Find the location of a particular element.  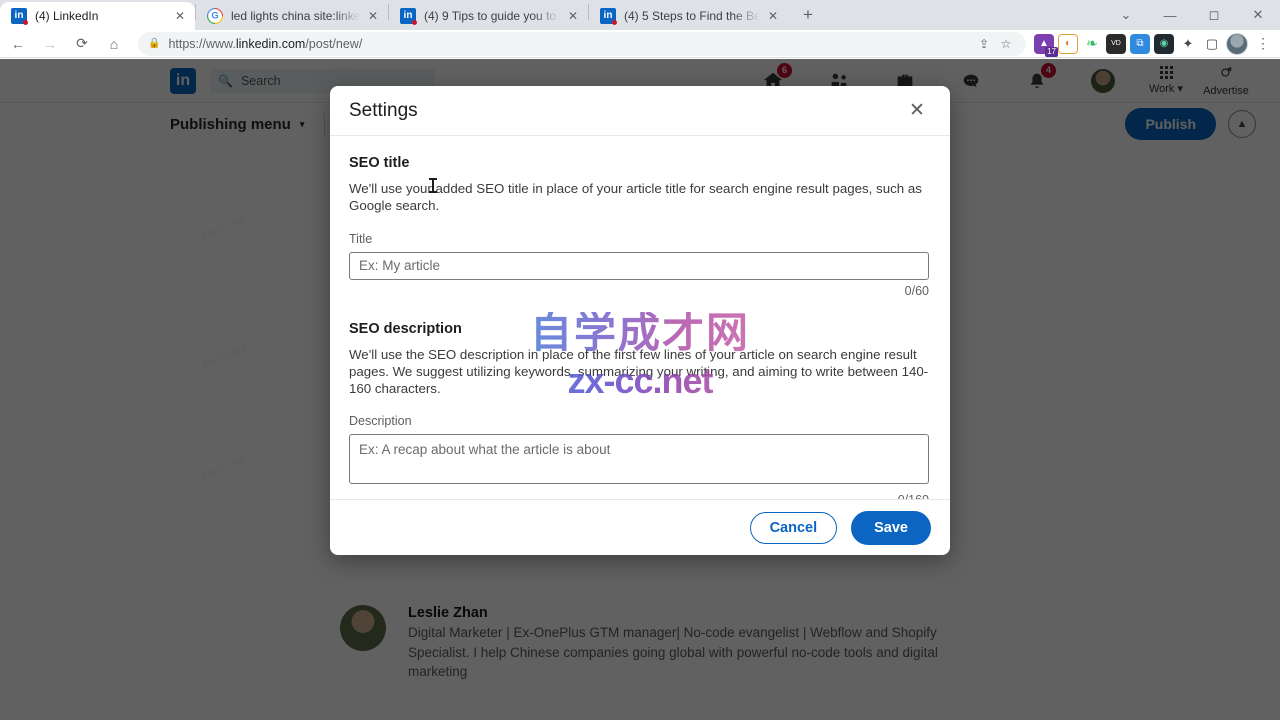

title-field-label: Title is located at coordinates (361, 238).